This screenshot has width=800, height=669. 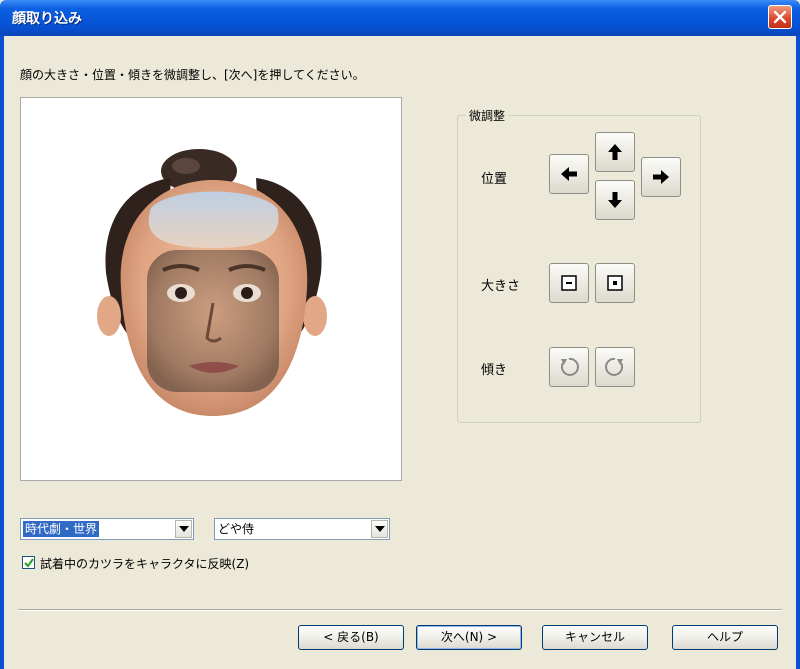 What do you see at coordinates (487, 115) in the screenshot?
I see `adjust-legend: 微調整` at bounding box center [487, 115].